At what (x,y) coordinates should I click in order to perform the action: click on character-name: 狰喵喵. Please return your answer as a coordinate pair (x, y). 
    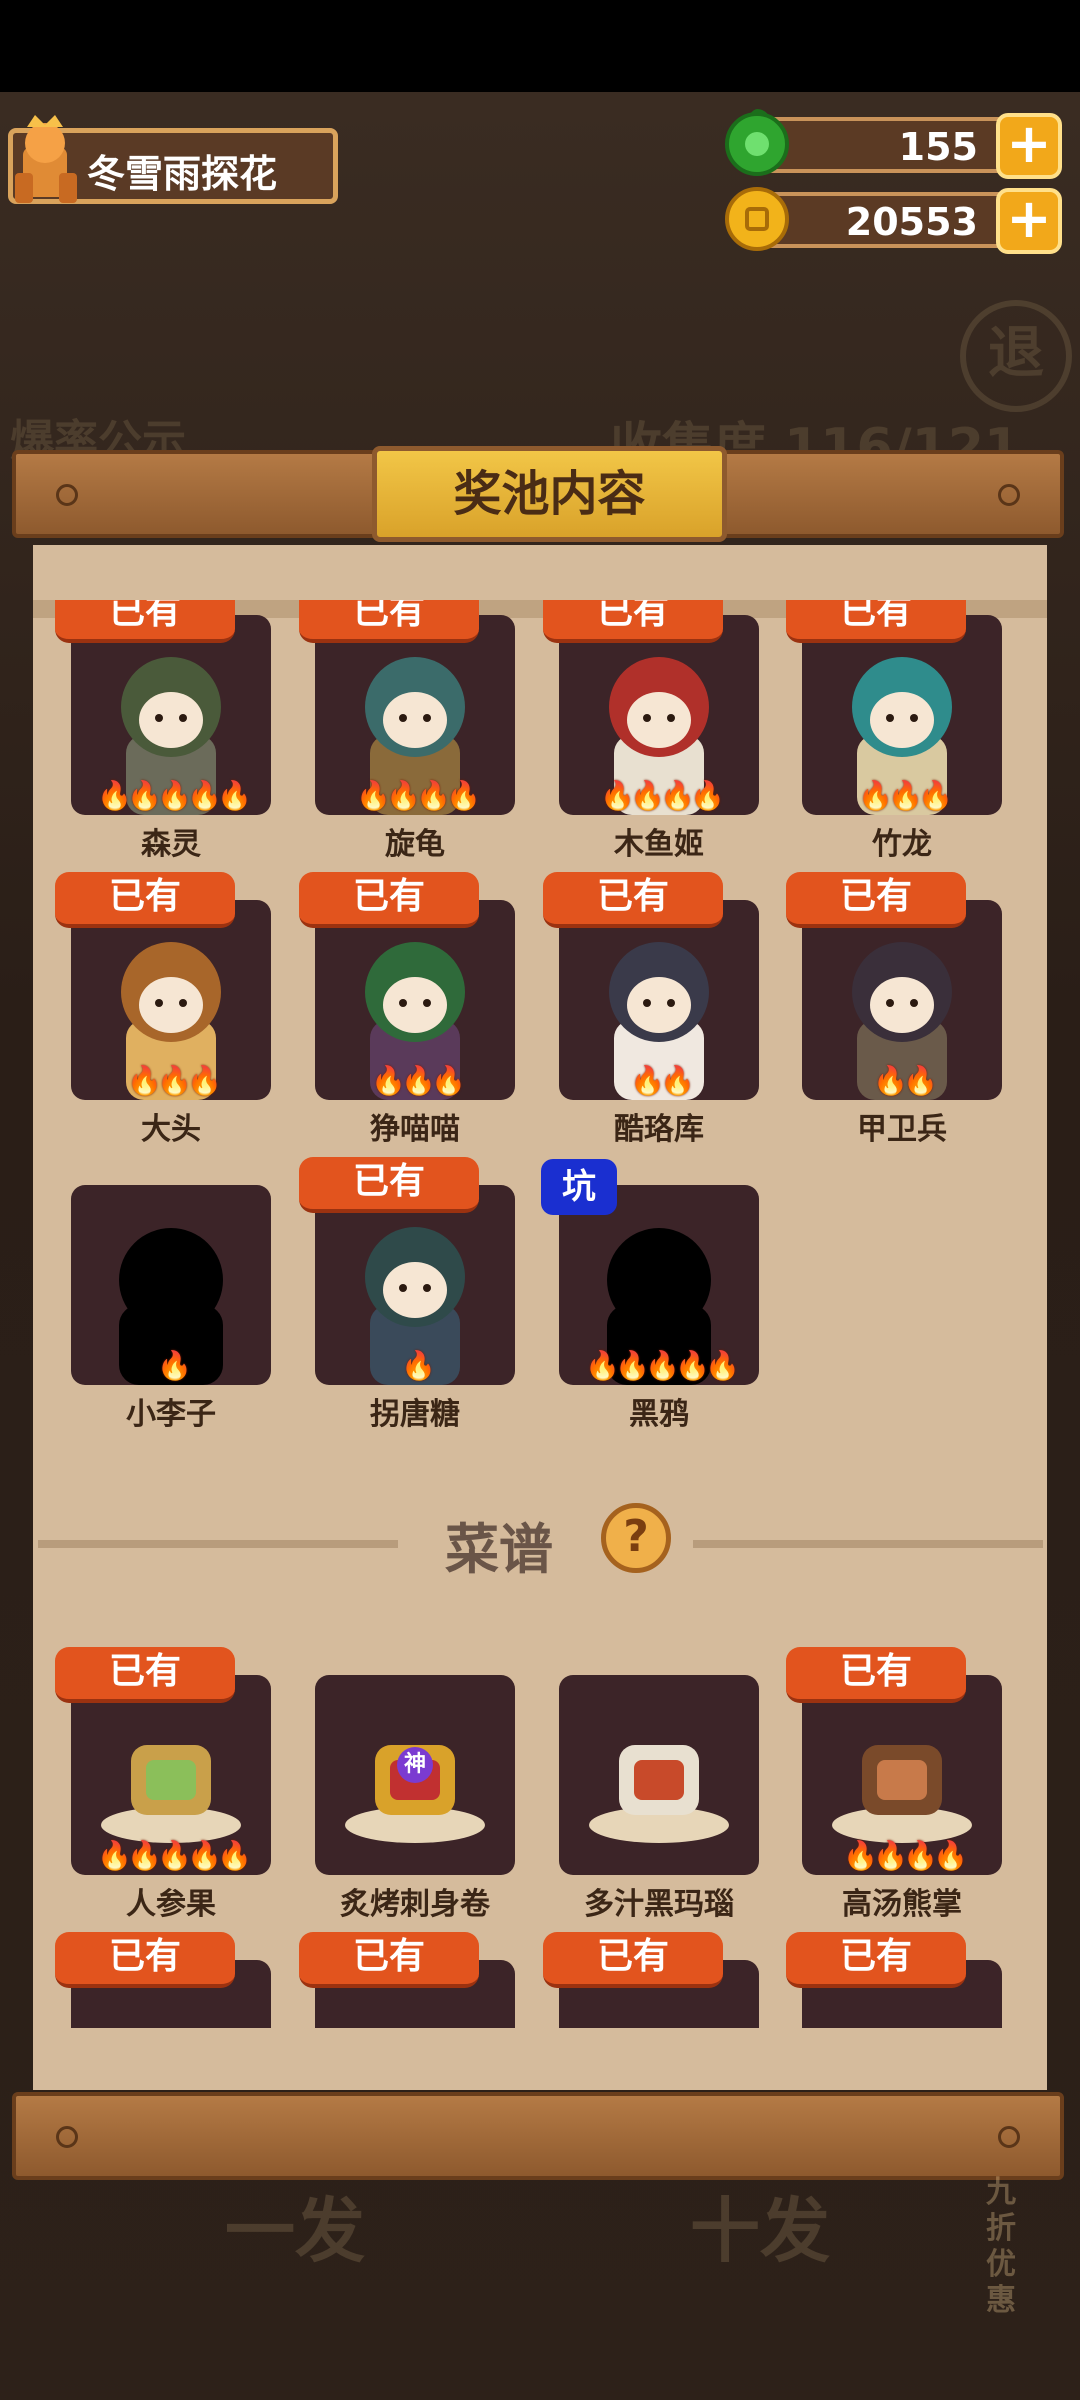
    Looking at the image, I should click on (415, 1129).